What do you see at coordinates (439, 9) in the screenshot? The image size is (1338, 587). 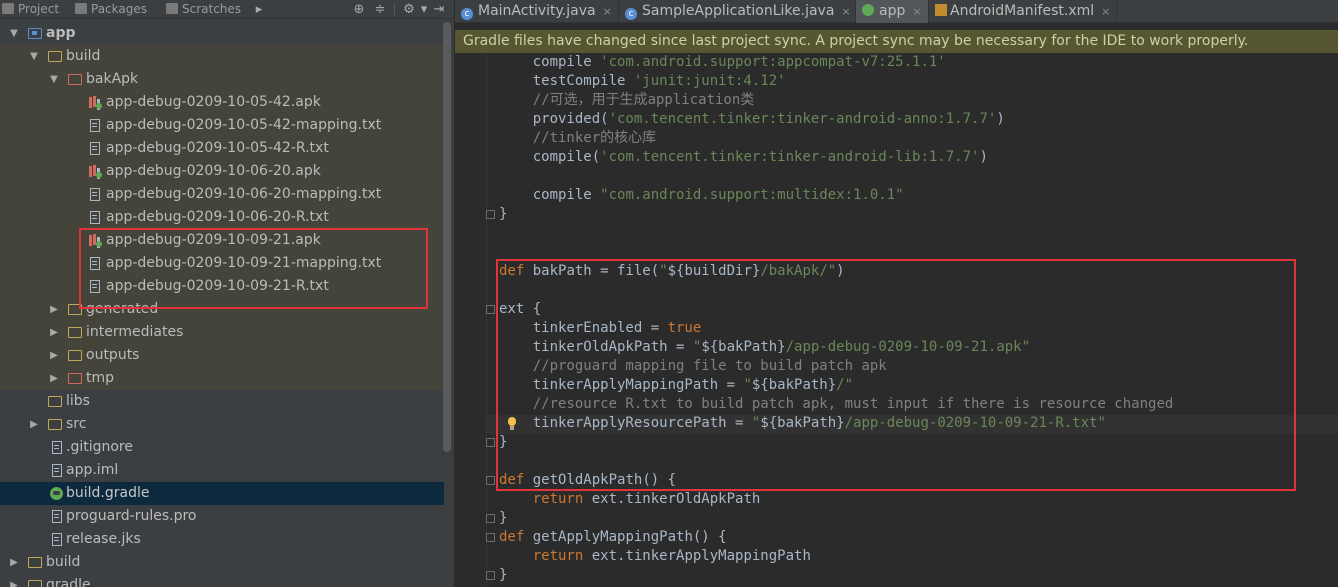 I see `hide-panel-icon: ⇥` at bounding box center [439, 9].